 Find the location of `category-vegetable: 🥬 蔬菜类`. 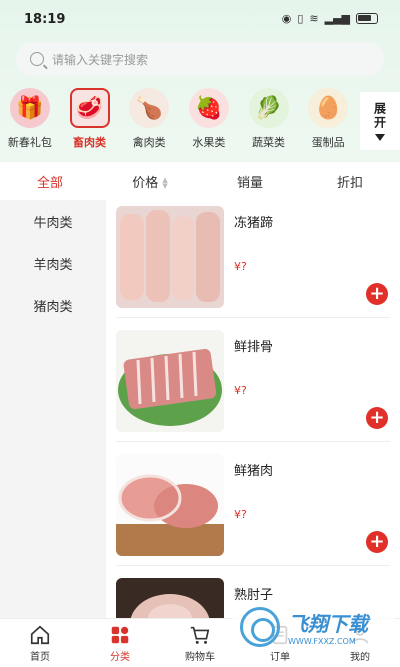

category-vegetable: 🥬 蔬菜类 is located at coordinates (269, 123).